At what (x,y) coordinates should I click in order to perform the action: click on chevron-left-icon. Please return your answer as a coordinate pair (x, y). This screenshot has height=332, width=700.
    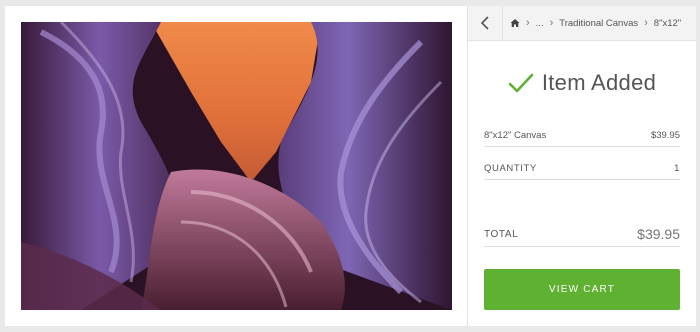
    Looking at the image, I should click on (484, 23).